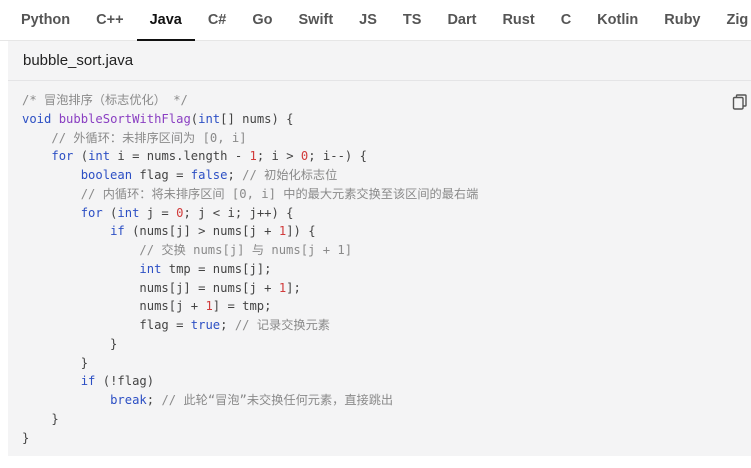  I want to click on code-text: [] nums) {, so click(257, 118).